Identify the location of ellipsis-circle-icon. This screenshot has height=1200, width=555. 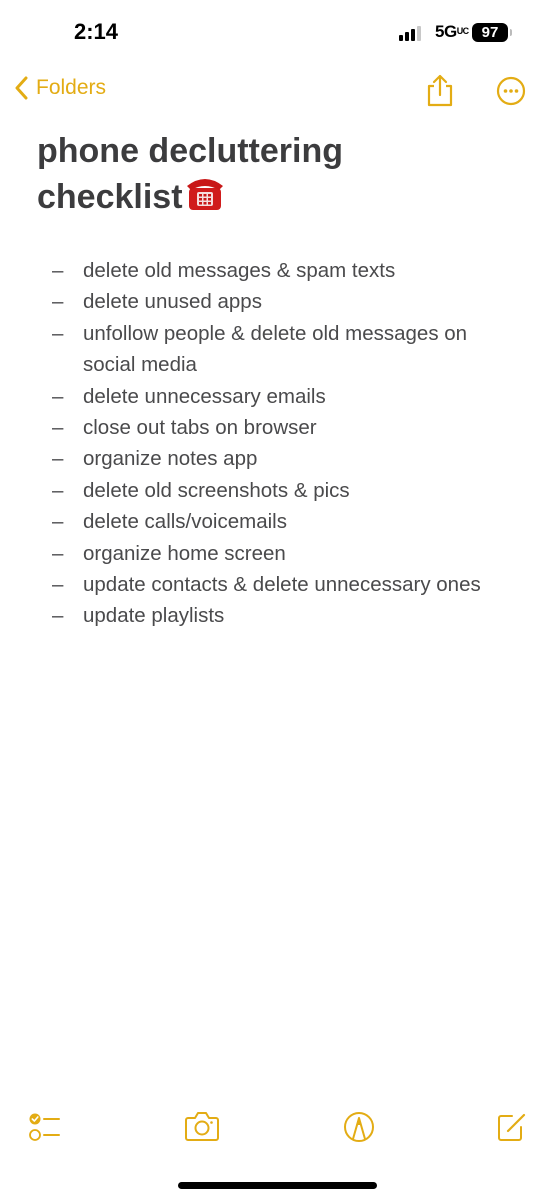
(511, 91).